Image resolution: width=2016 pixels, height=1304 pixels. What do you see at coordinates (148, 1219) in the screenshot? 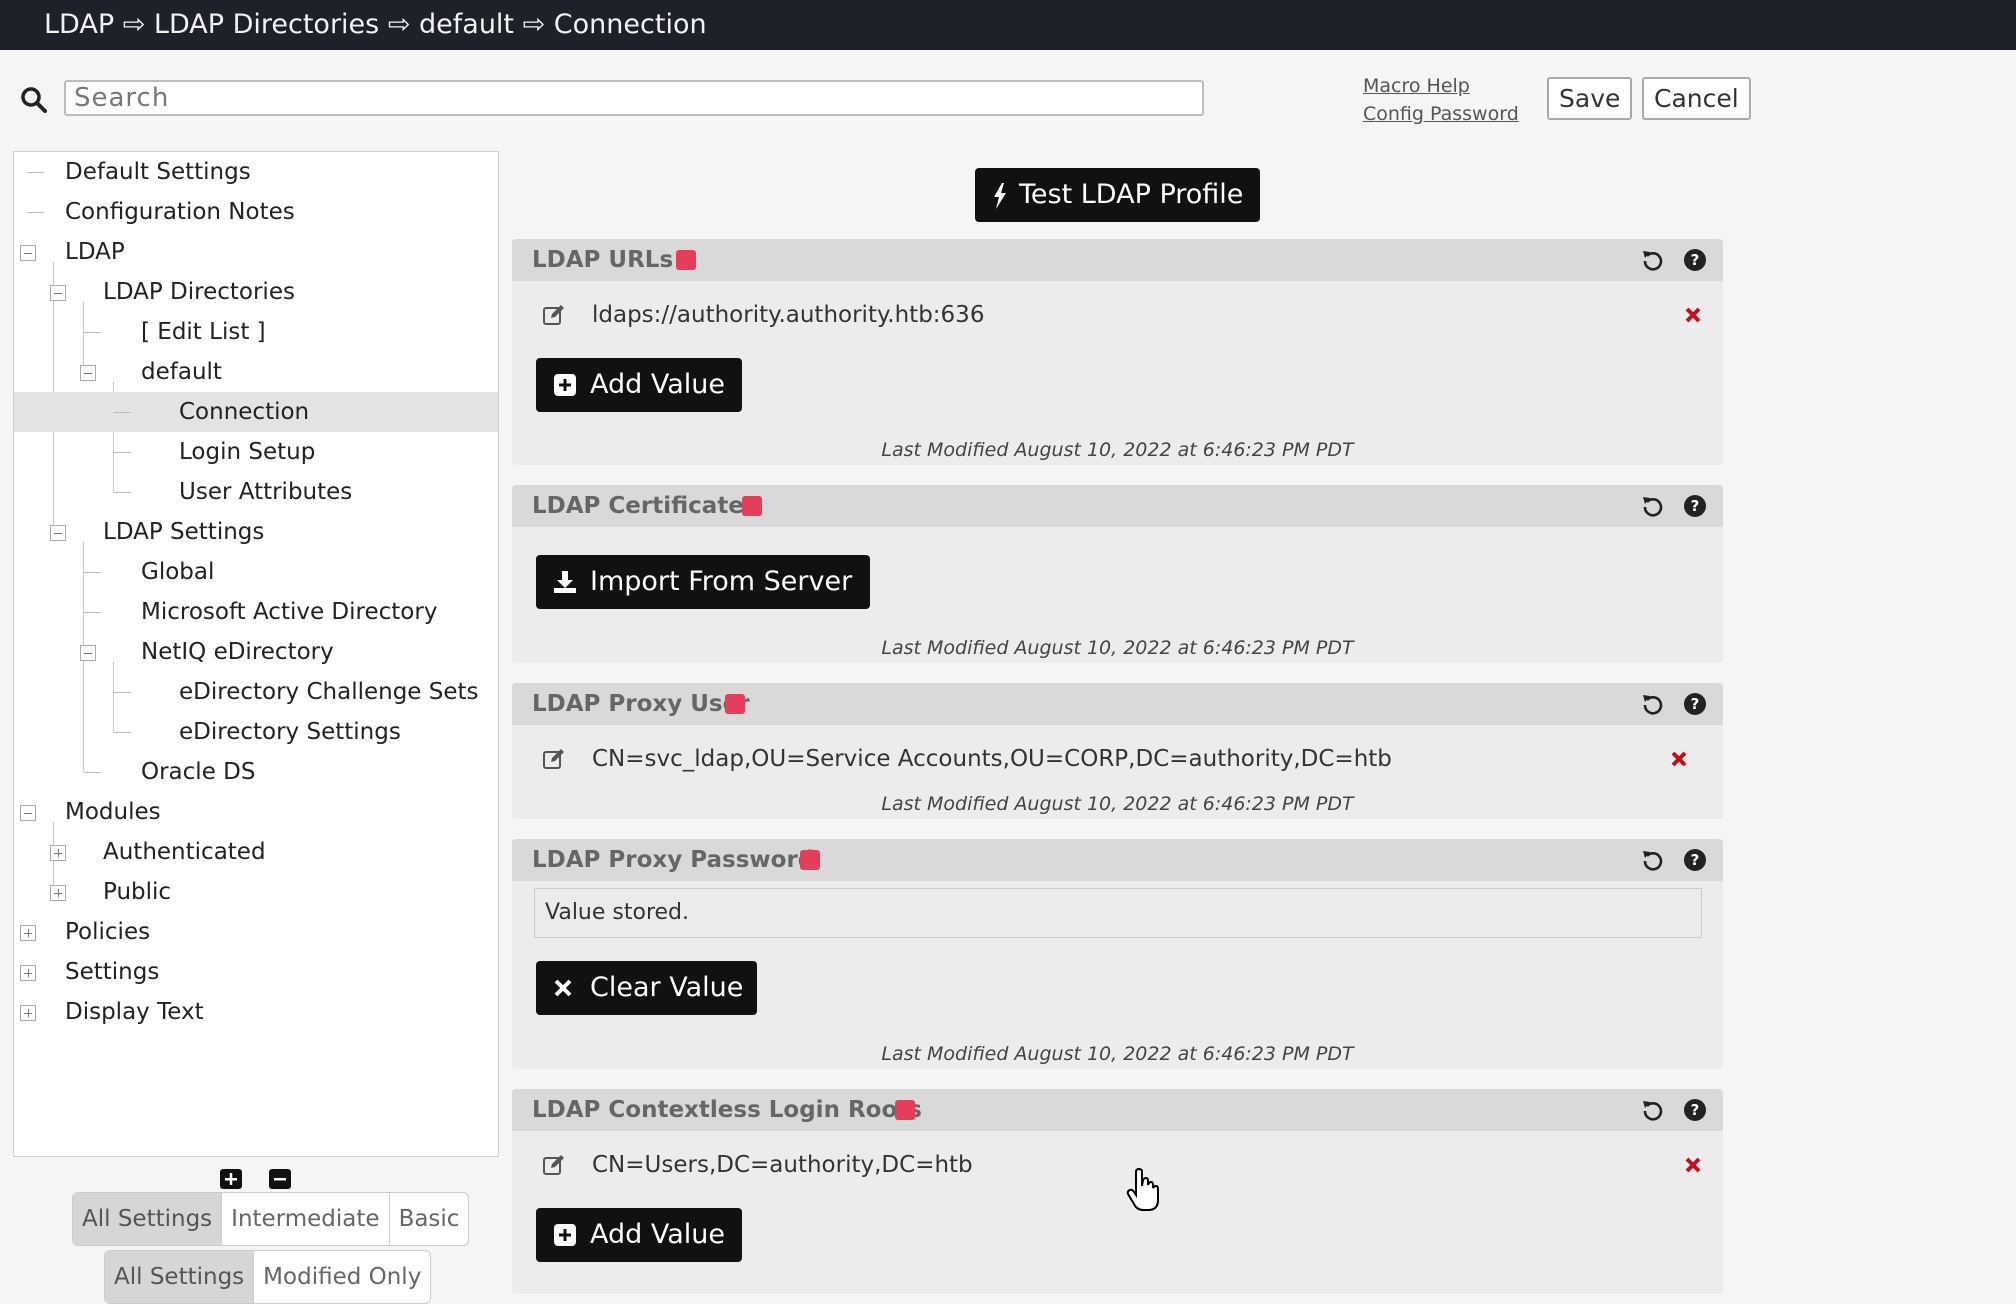
I see `level-filter-all: All Settings` at bounding box center [148, 1219].